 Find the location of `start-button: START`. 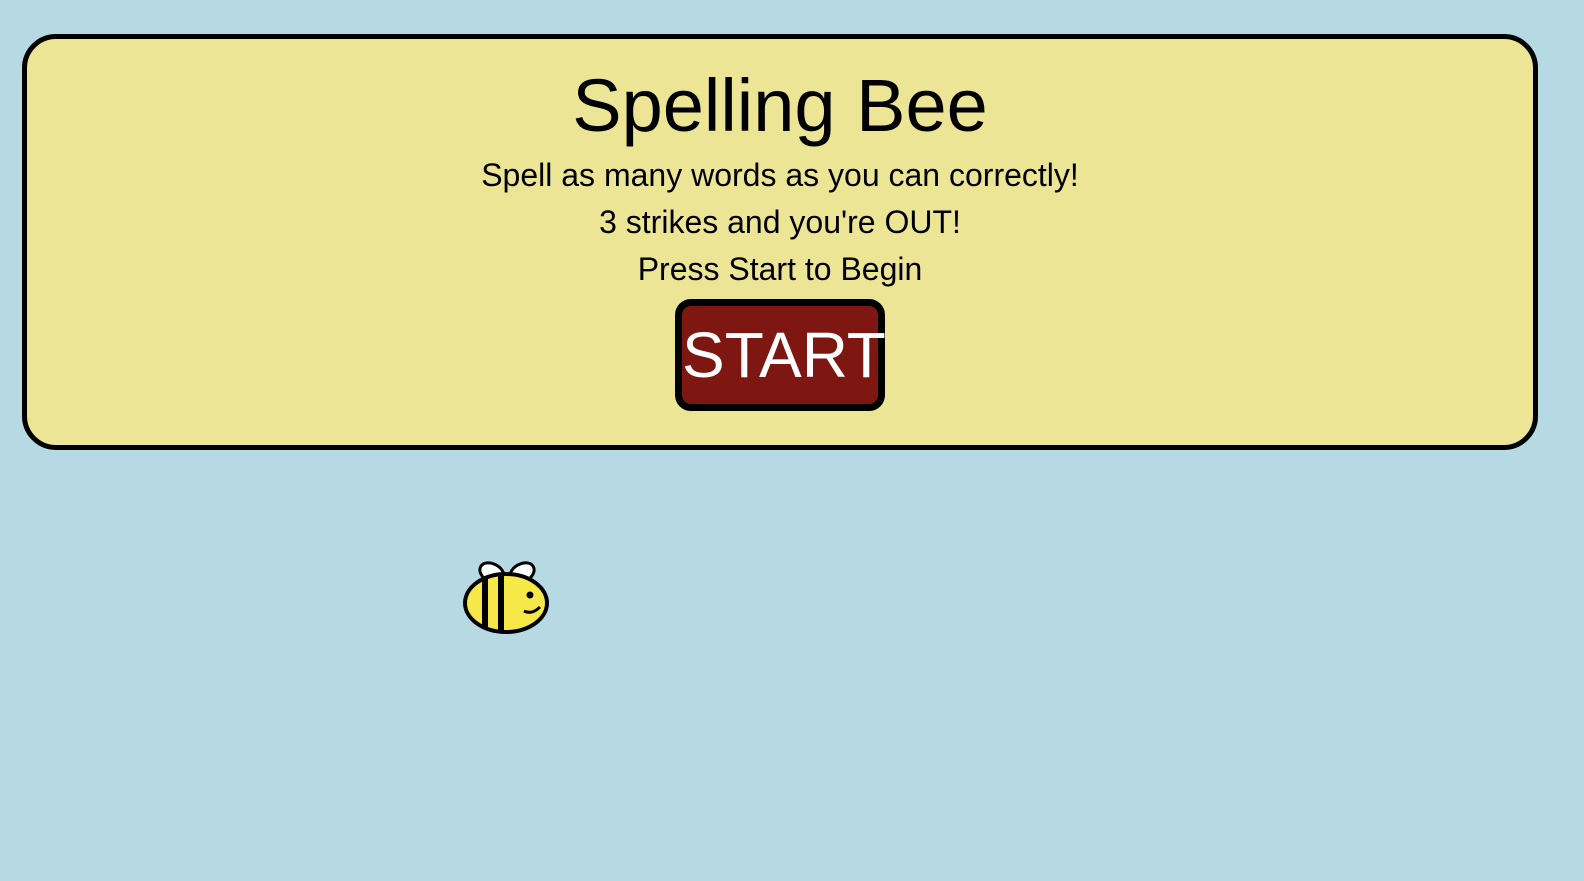

start-button: START is located at coordinates (780, 355).